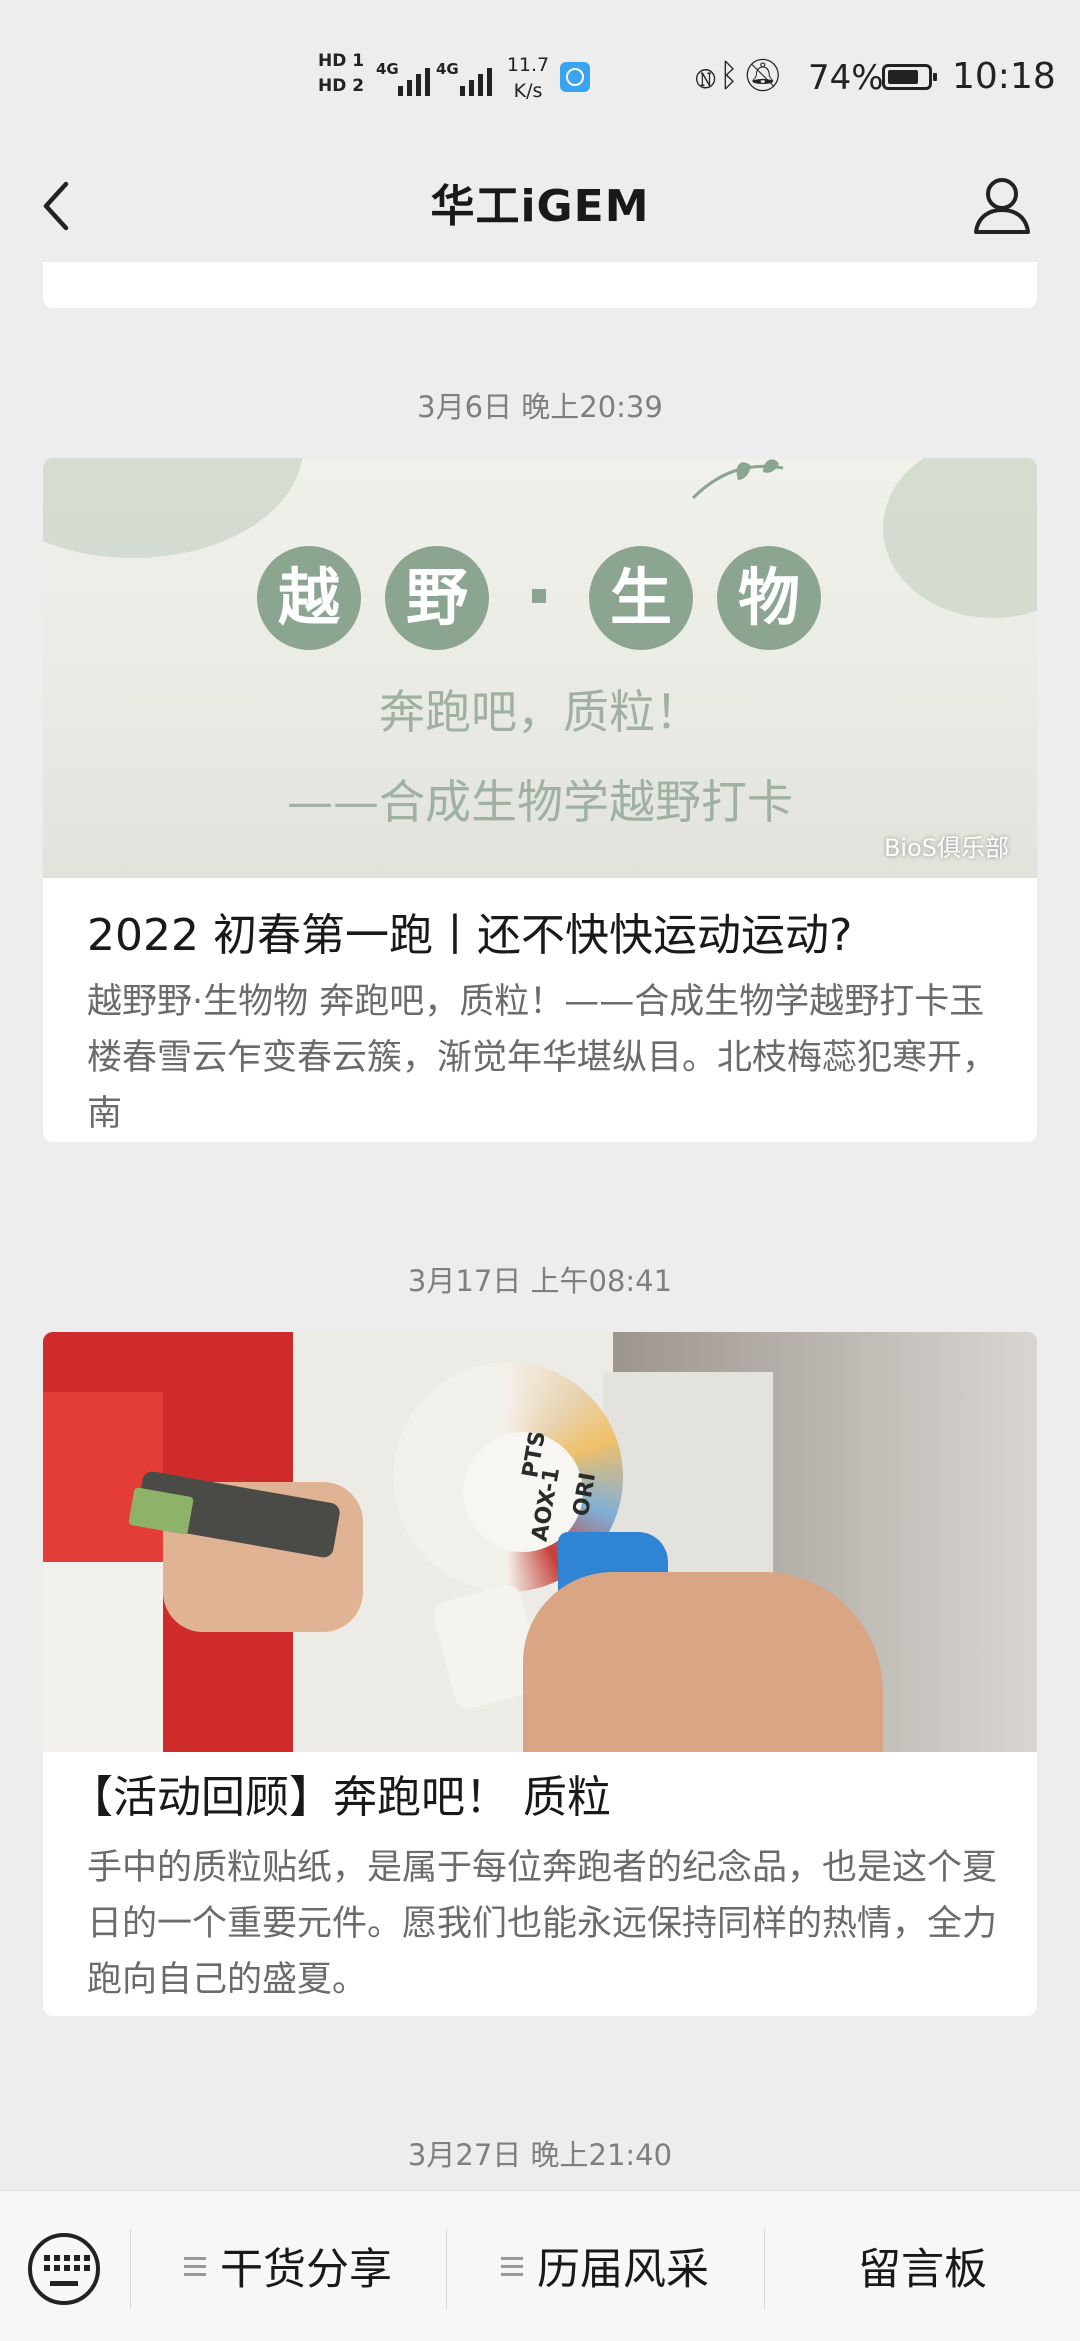  Describe the element at coordinates (542, 936) in the screenshot. I see `article-title: 2022 初春第一跑丨还不快快运动运动?` at that location.